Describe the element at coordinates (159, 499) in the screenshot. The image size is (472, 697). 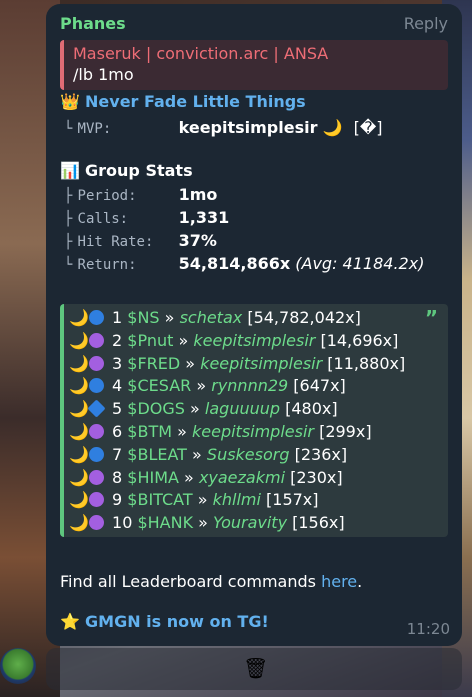
I see `token-ticker: $BITCAT` at that location.